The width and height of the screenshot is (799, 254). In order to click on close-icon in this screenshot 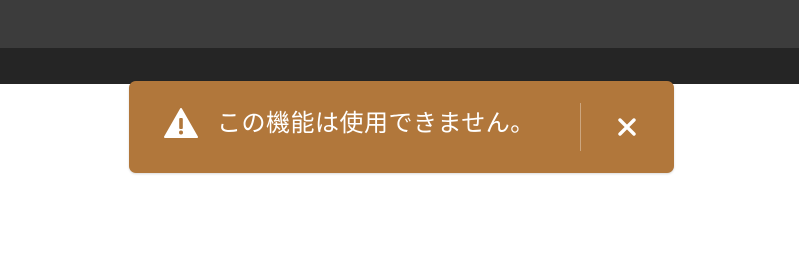, I will do `click(627, 127)`.